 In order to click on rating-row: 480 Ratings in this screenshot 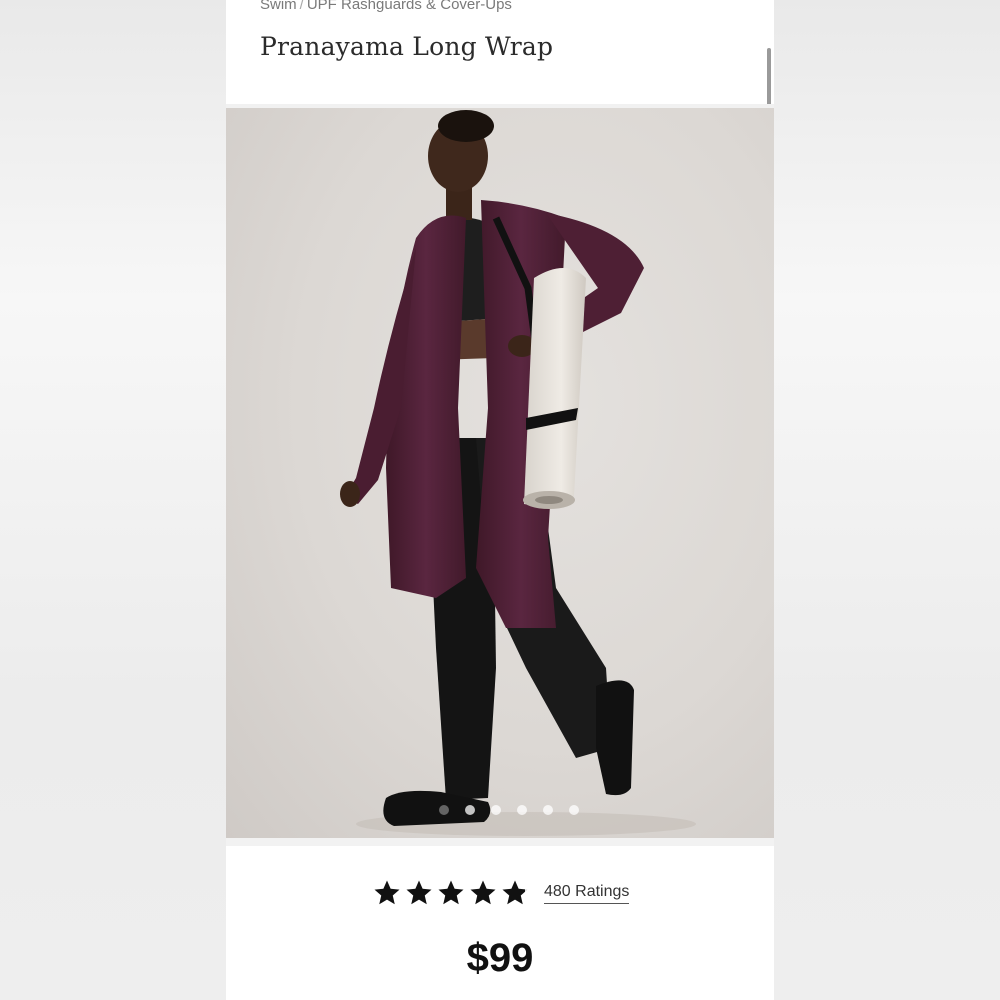, I will do `click(501, 893)`.